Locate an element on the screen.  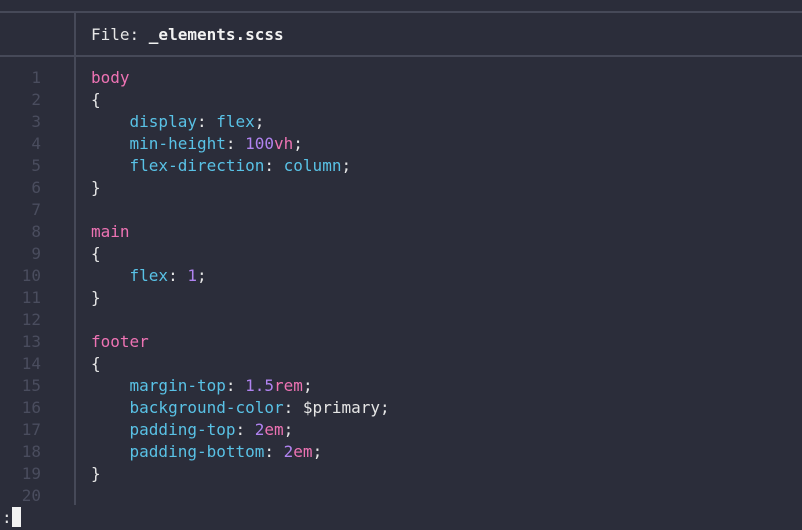
line-content: flex-direction: column; is located at coordinates (221, 166).